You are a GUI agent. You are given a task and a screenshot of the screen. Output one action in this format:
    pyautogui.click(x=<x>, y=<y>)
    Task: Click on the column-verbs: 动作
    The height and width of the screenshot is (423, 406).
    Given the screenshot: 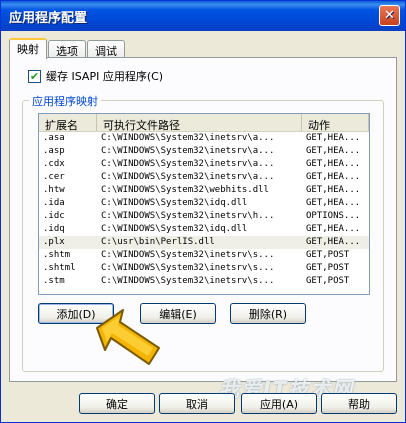 What is the action you would take?
    pyautogui.click(x=335, y=122)
    